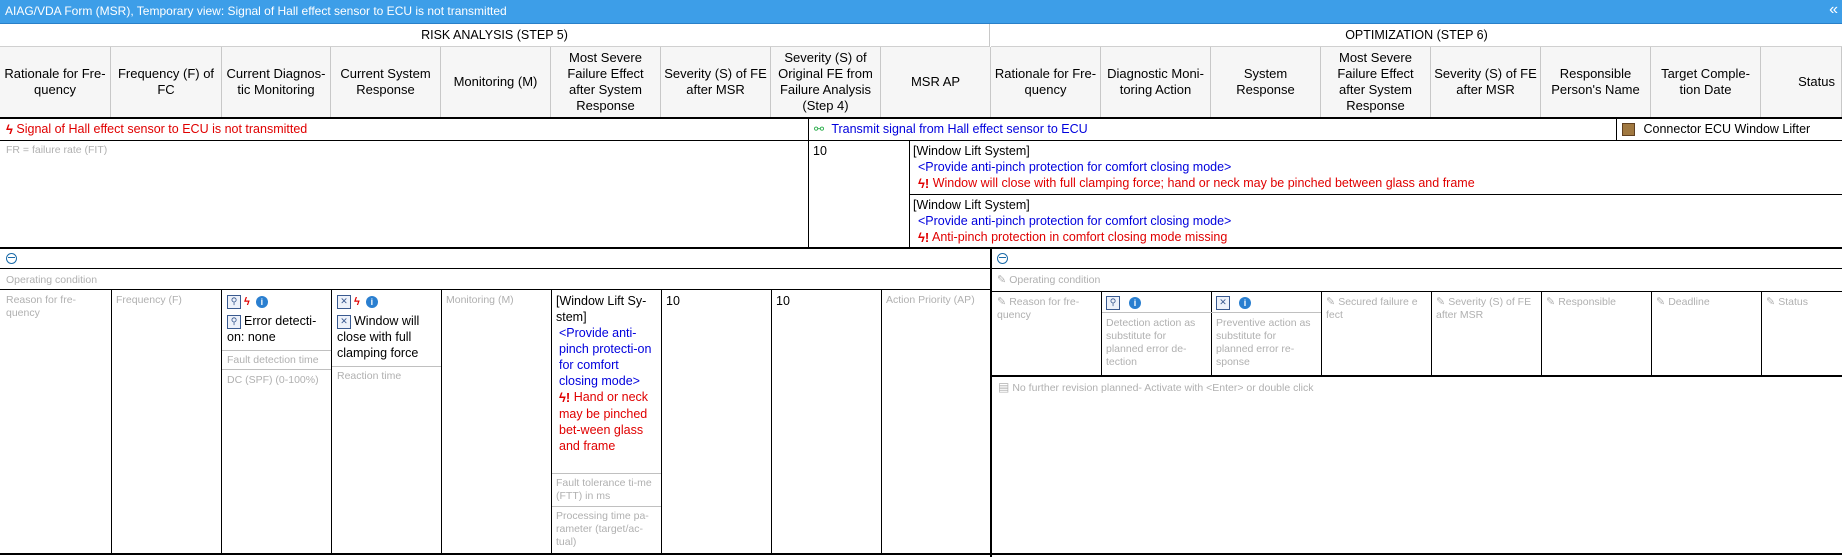  I want to click on section-optimization: OPTIMIZATION (STEP 6), so click(1416, 35).